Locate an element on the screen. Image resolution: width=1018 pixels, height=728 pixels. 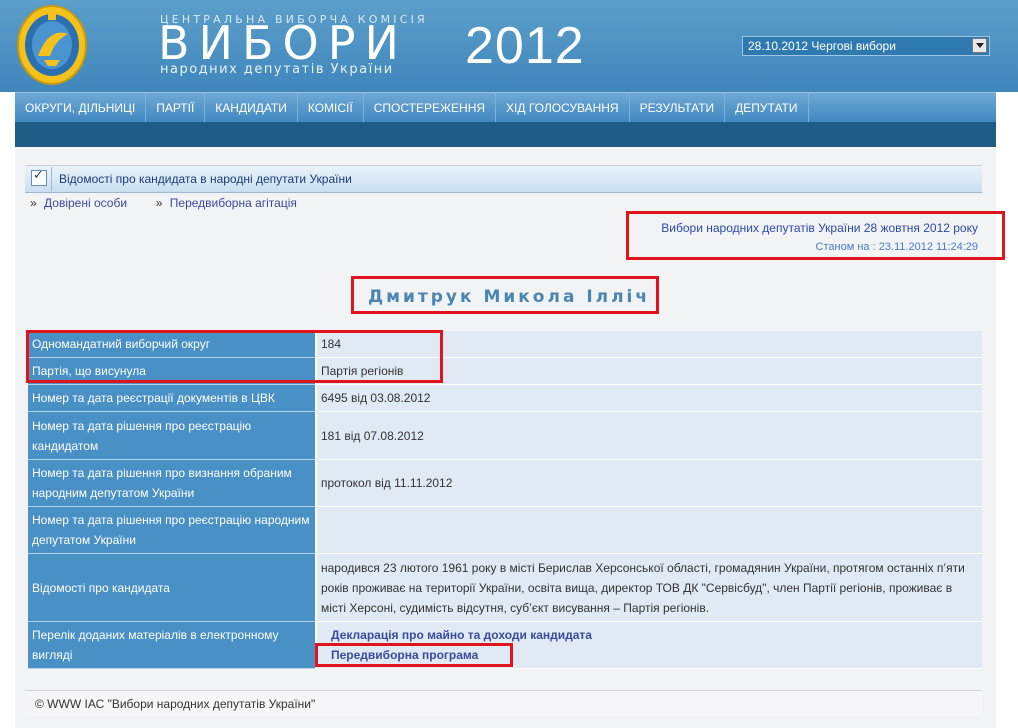
table-row: Партія, що висунула Партія регіонів is located at coordinates (505, 371).